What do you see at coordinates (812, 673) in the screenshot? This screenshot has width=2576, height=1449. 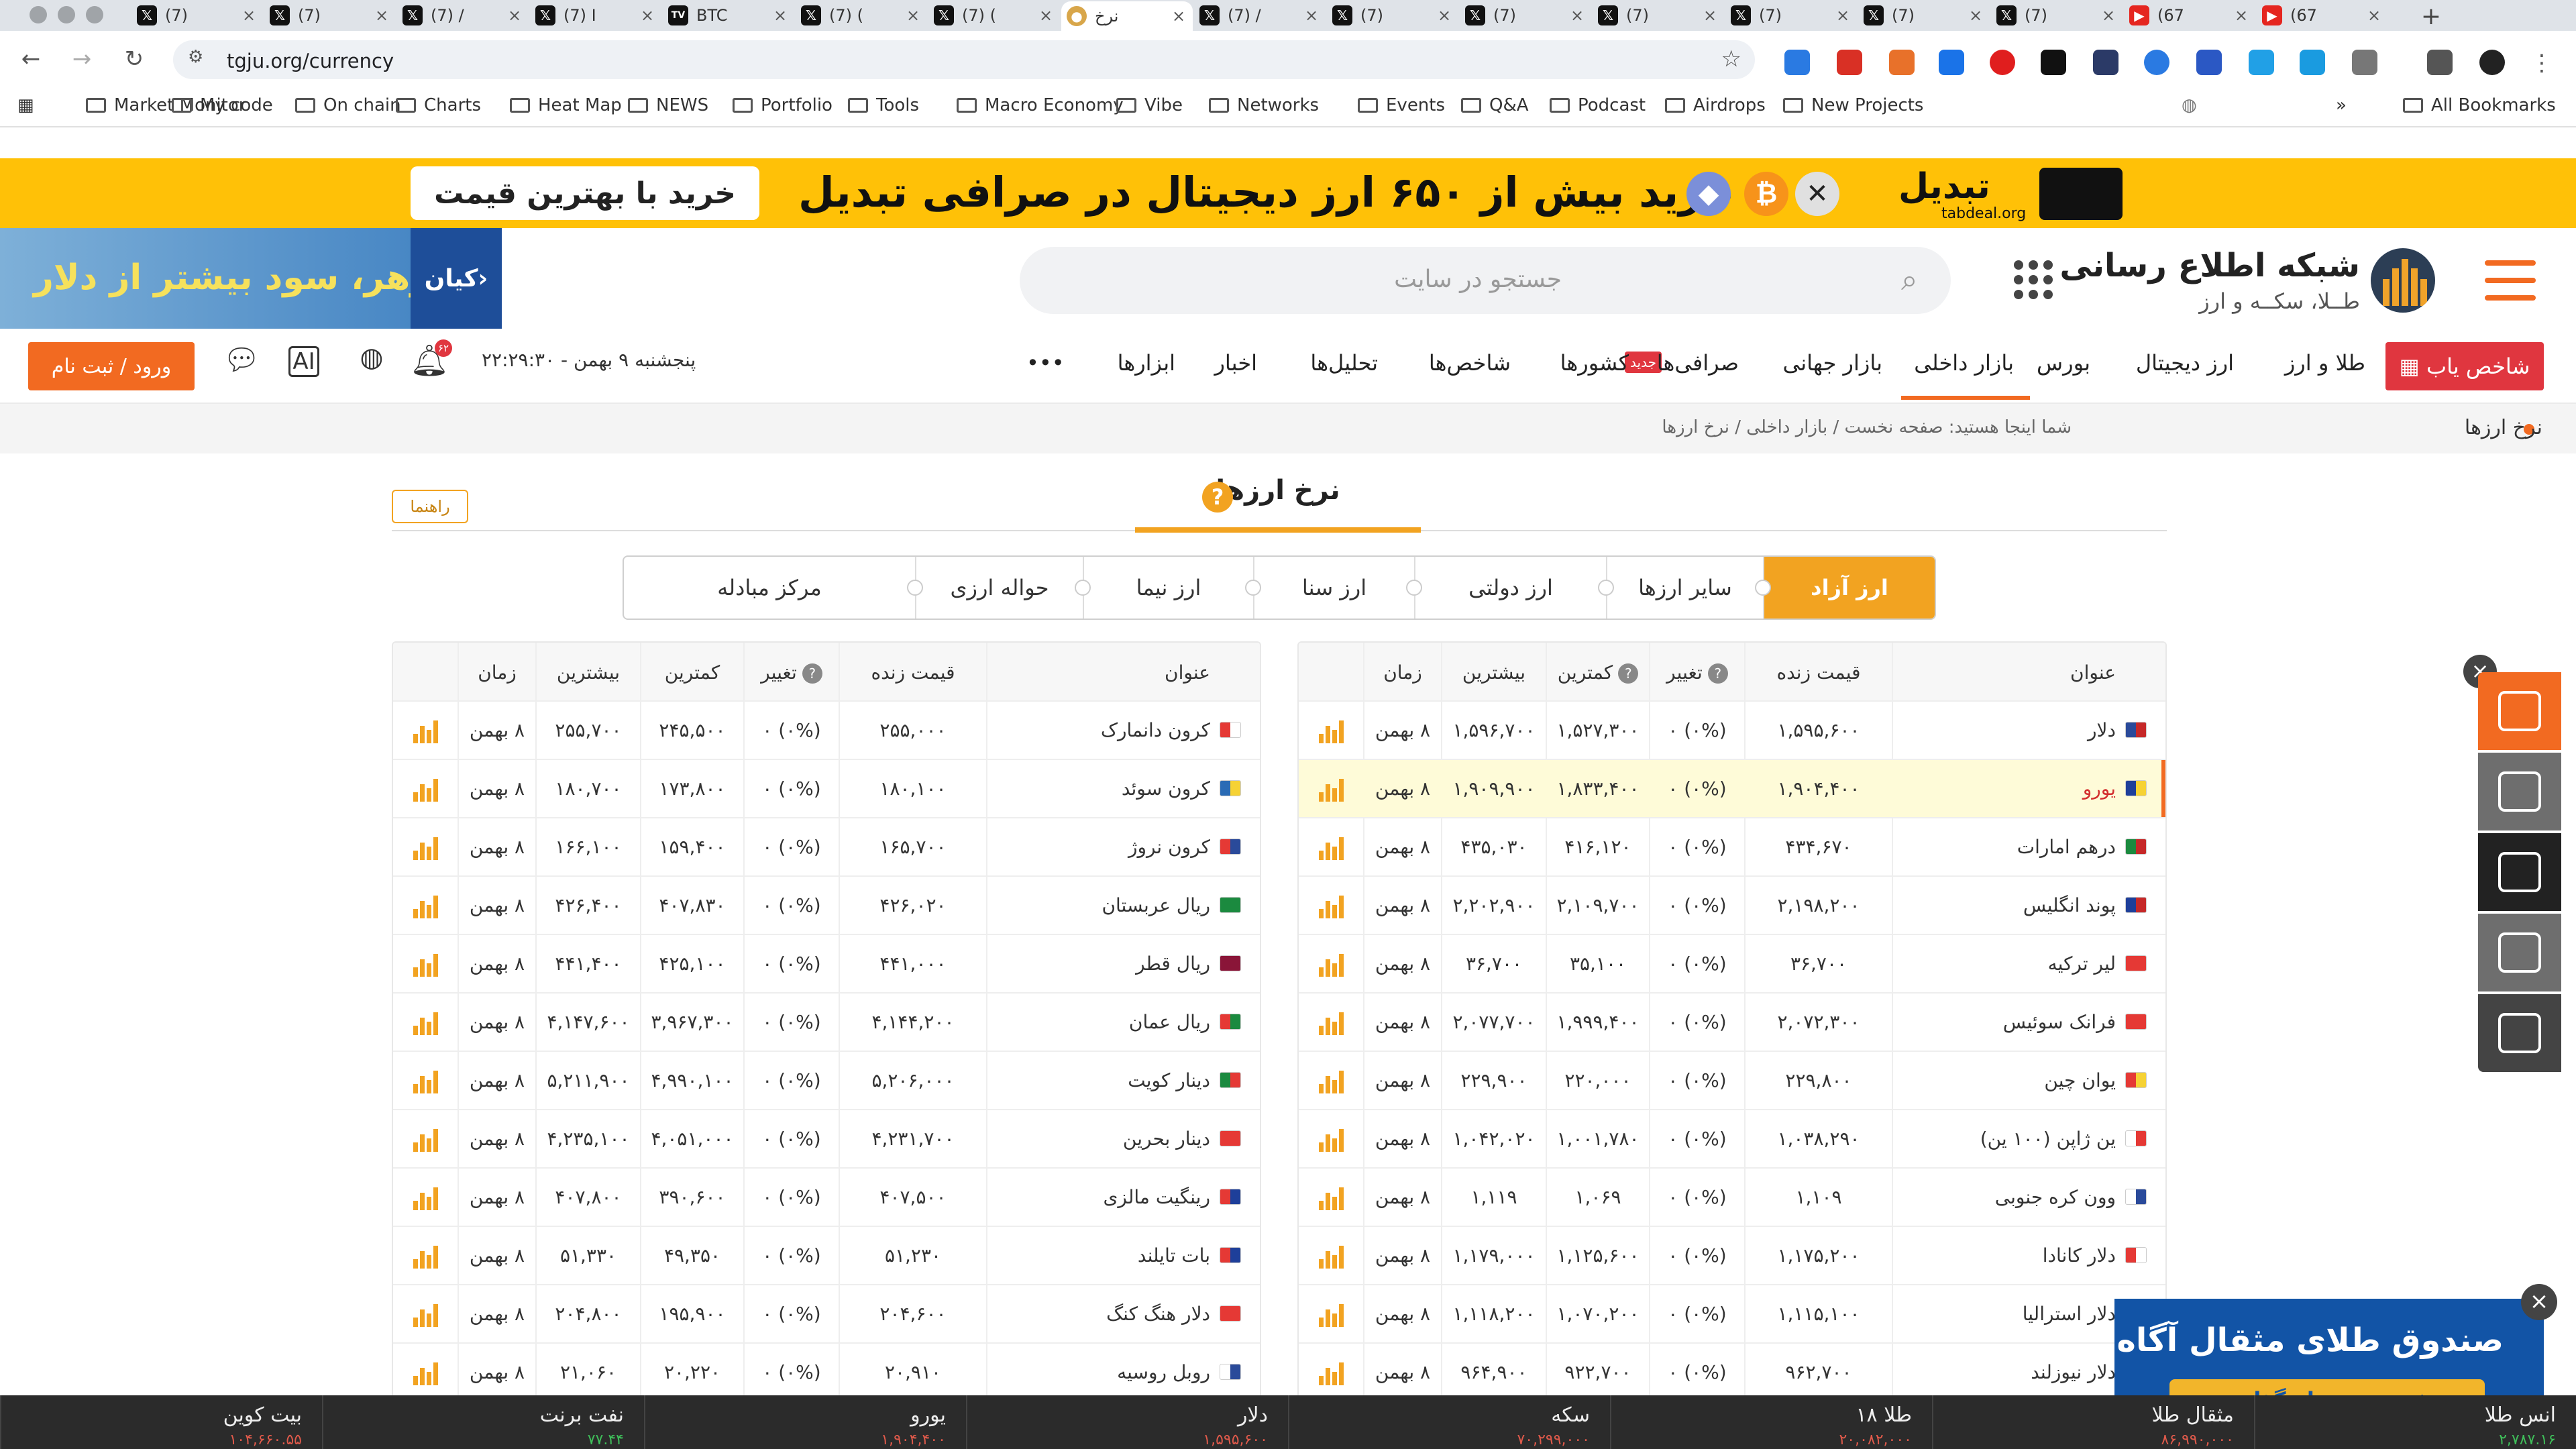 I see `help-icon: ?` at bounding box center [812, 673].